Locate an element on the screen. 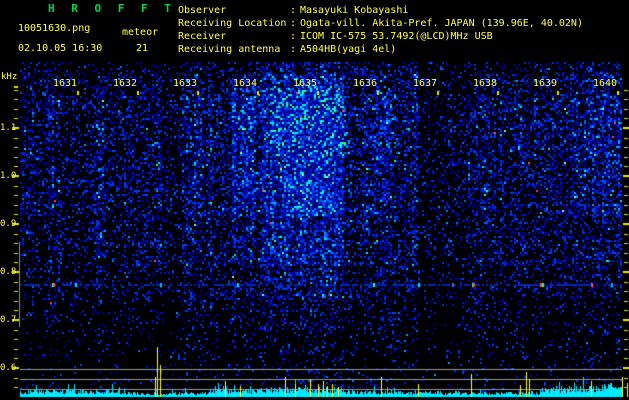  observation-mode: meteor is located at coordinates (140, 32).